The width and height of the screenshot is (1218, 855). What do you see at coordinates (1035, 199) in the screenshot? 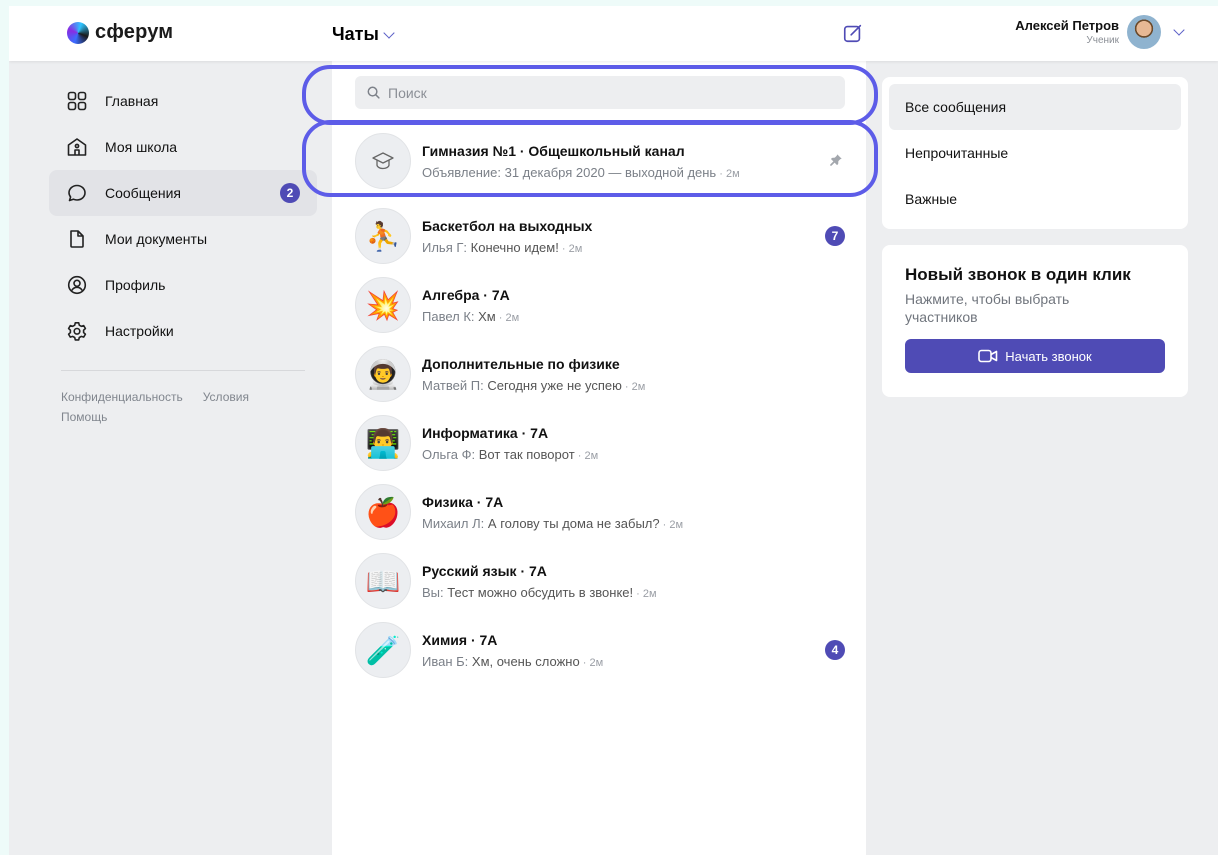
I see `filter-important: Важные` at bounding box center [1035, 199].